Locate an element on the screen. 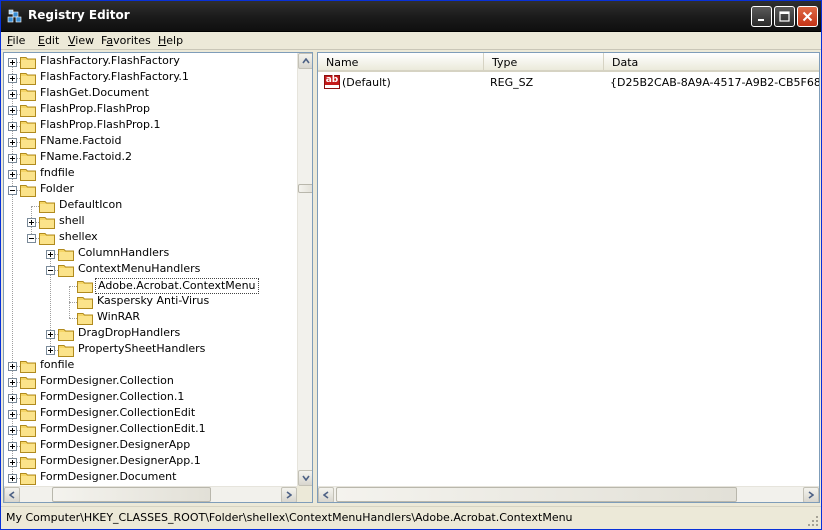 The width and height of the screenshot is (822, 530). list-horizontal-scrollbar is located at coordinates (568, 494).